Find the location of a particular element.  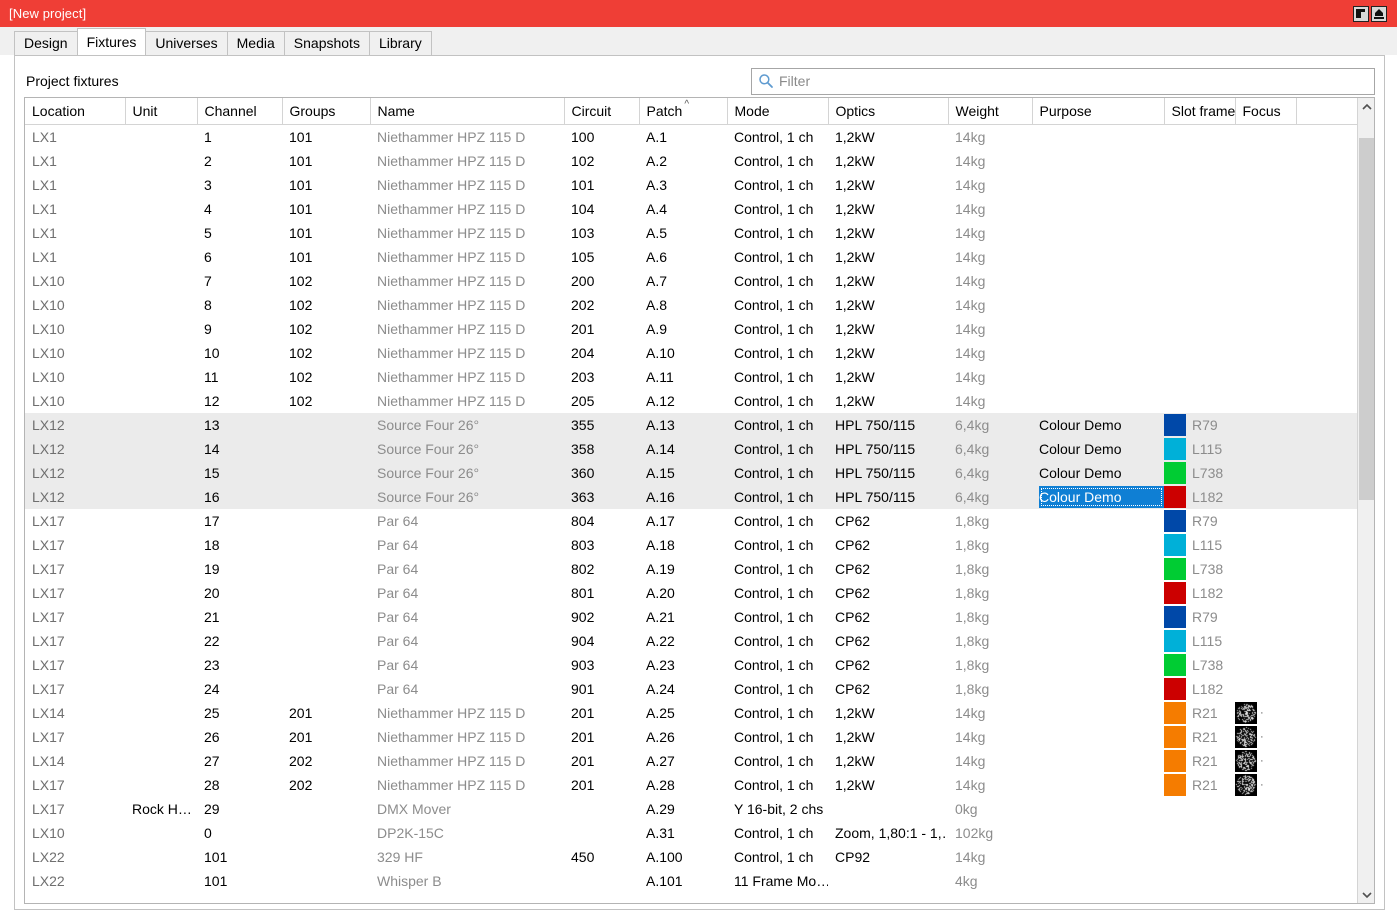

cell-patch: A.28 is located at coordinates (683, 785).